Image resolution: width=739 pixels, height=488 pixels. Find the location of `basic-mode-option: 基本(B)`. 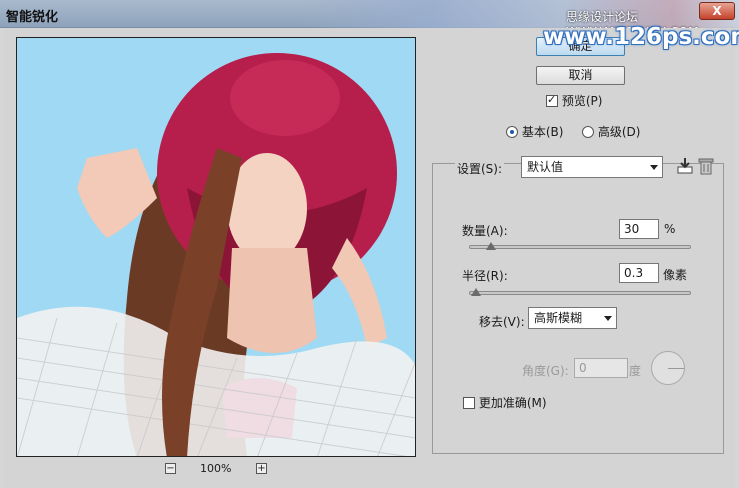

basic-mode-option: 基本(B) is located at coordinates (534, 131).